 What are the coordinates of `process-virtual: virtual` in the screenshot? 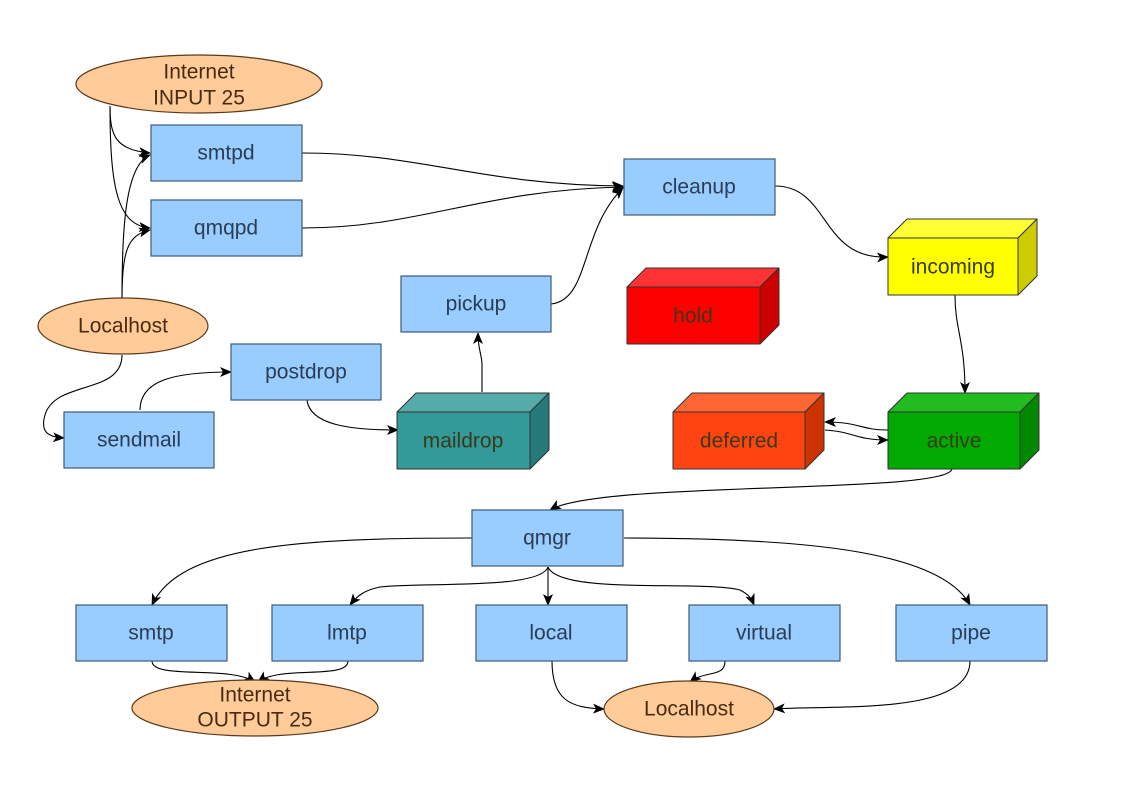 It's located at (764, 633).